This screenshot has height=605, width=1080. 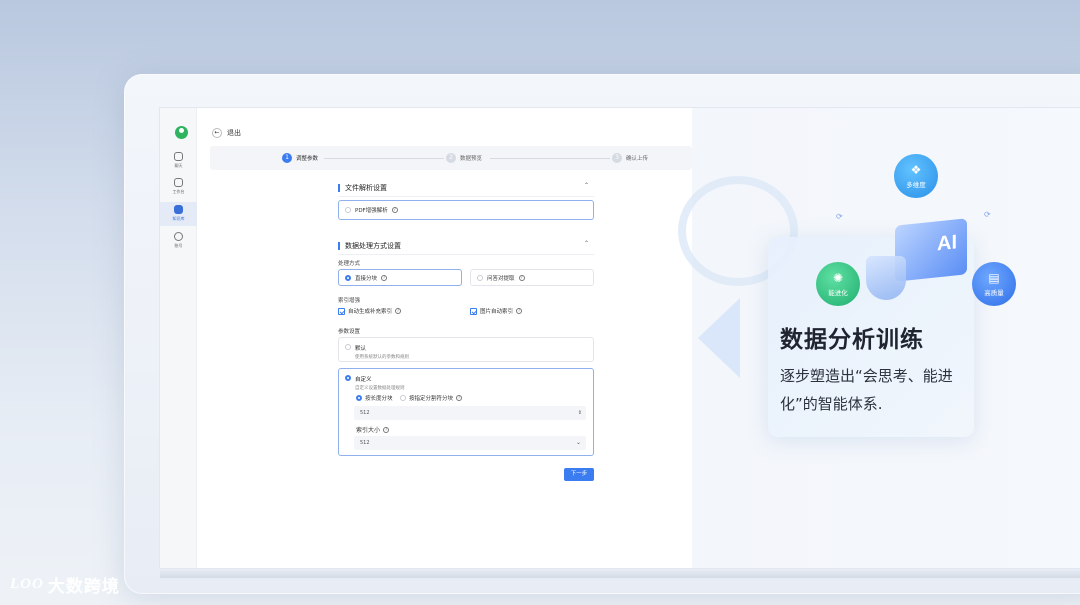 I want to click on method-option-direct: 直接分块 ?, so click(x=400, y=277).